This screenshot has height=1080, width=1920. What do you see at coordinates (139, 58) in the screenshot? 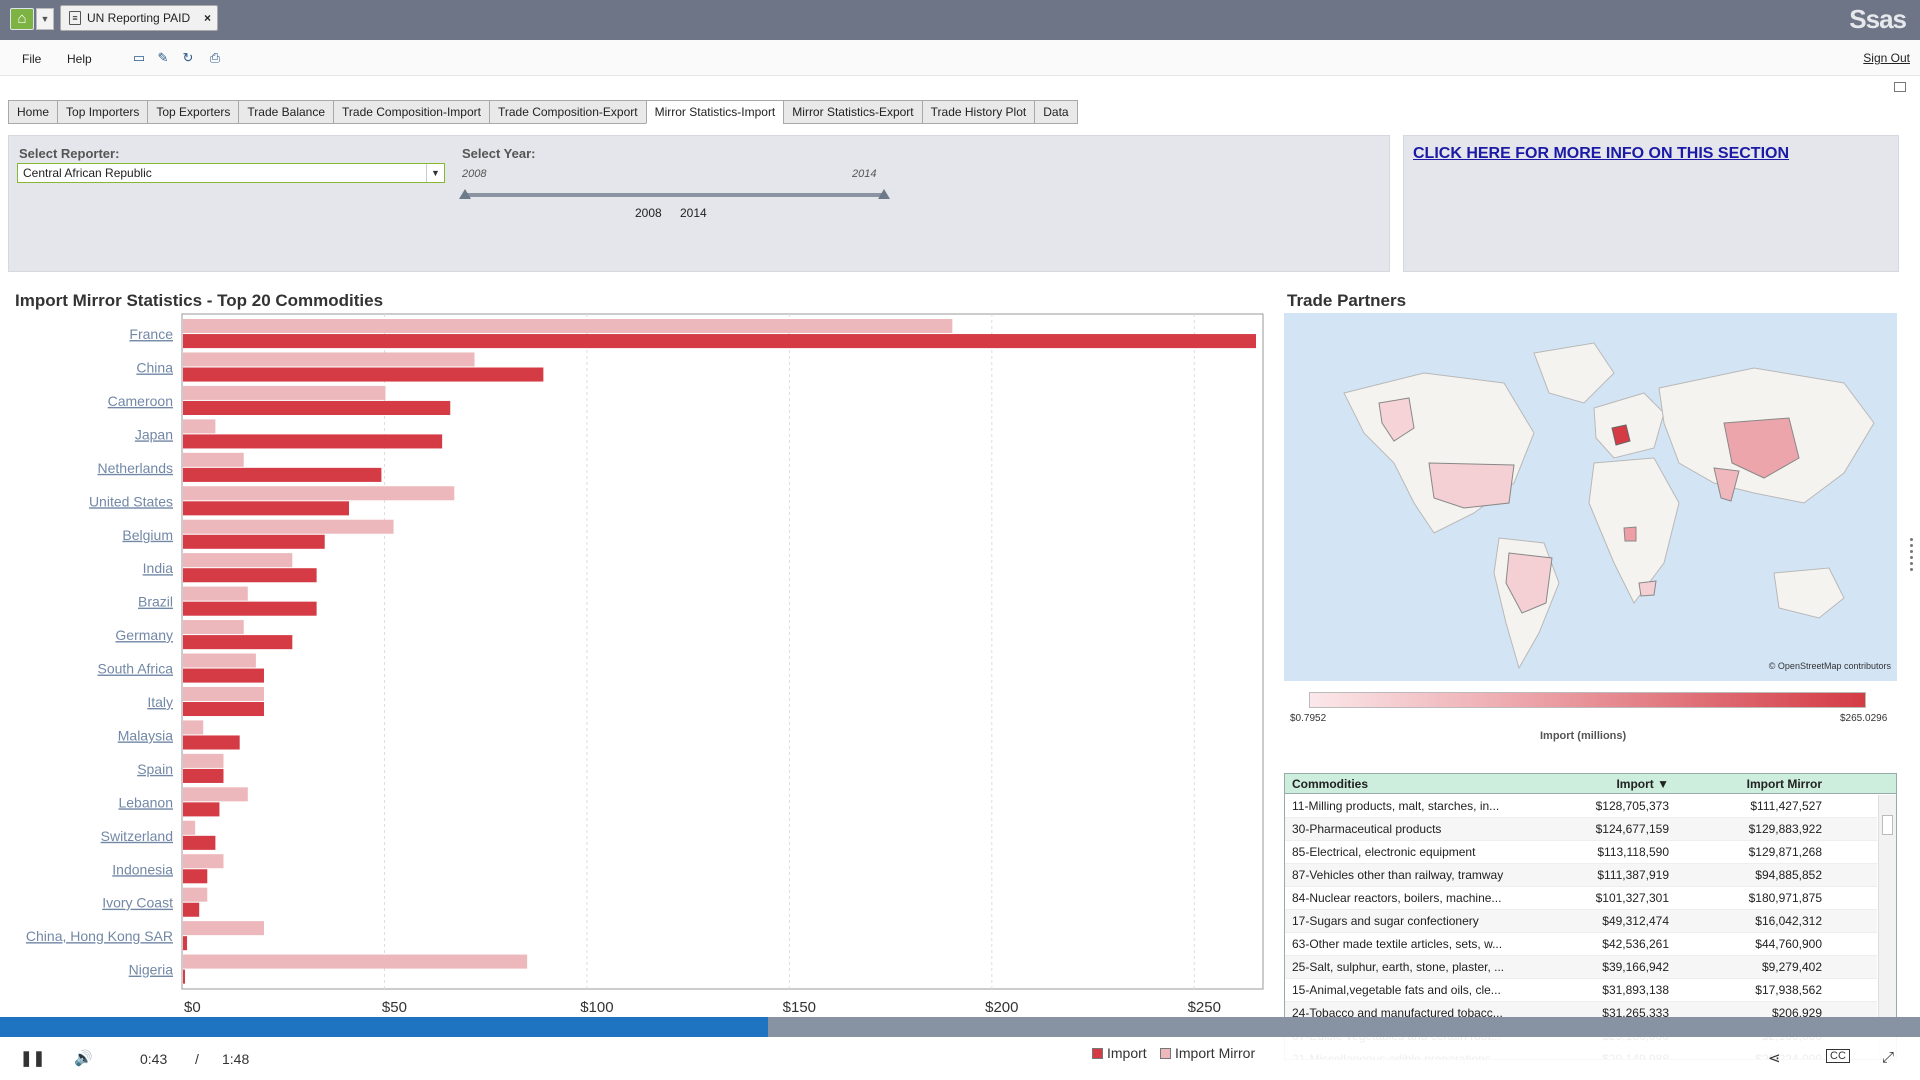
I see `open-folder-icon: ▭` at bounding box center [139, 58].